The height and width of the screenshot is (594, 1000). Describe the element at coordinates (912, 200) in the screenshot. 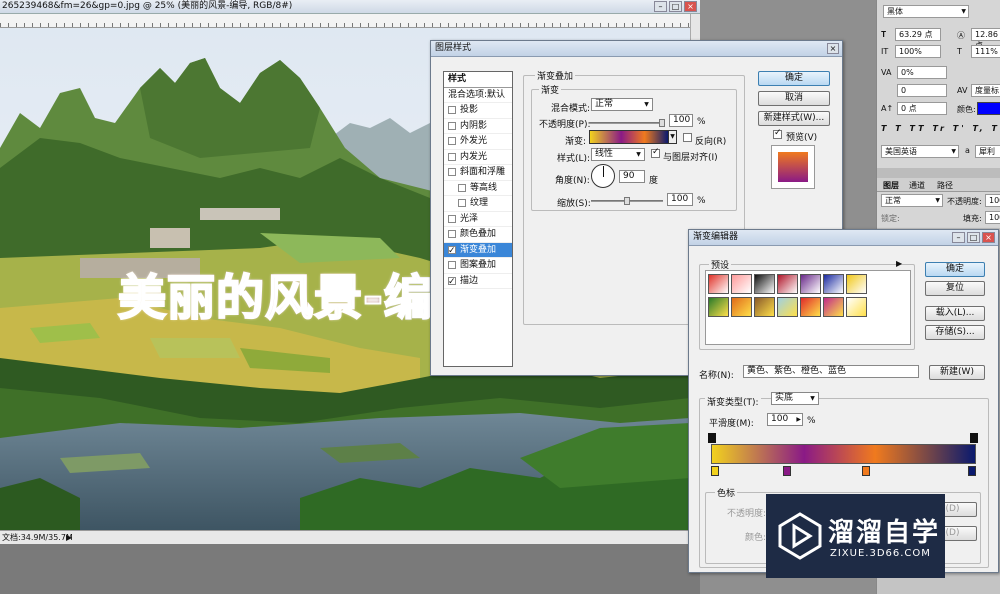

I see `layer-blend-select: 正常 ▼` at that location.